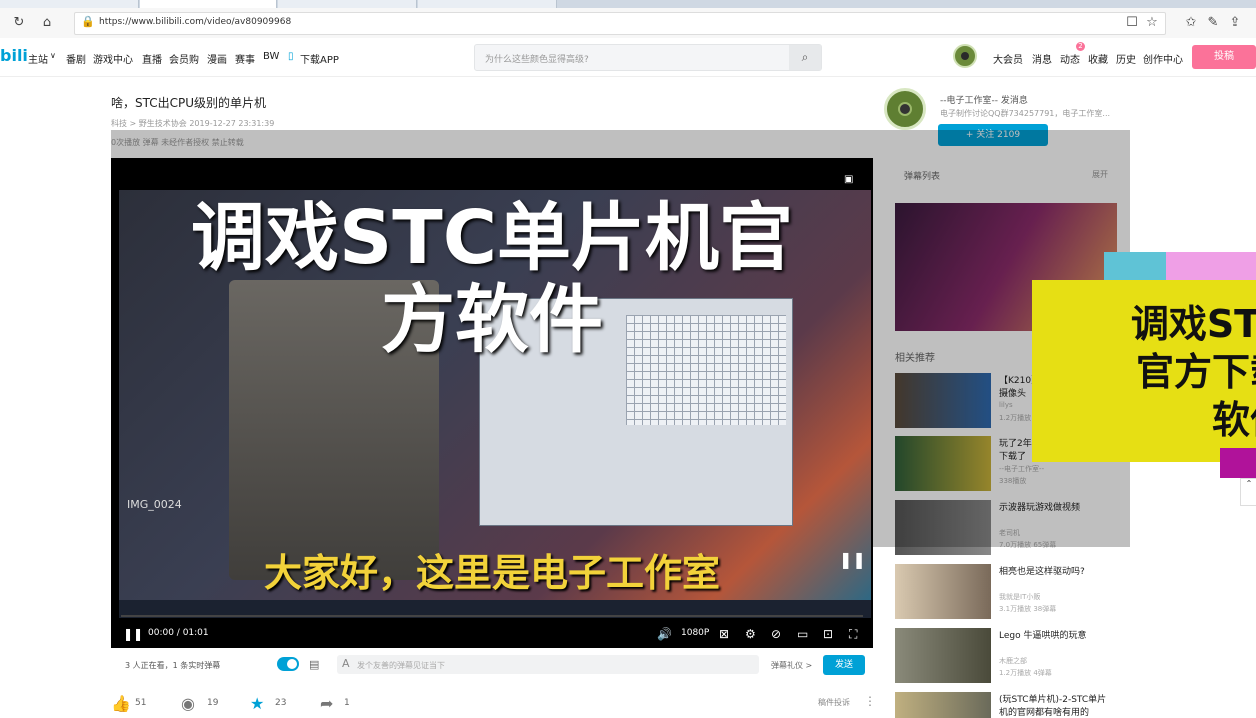 The height and width of the screenshot is (718, 1256). I want to click on danmaku-settings-icon: ⊘, so click(776, 634).